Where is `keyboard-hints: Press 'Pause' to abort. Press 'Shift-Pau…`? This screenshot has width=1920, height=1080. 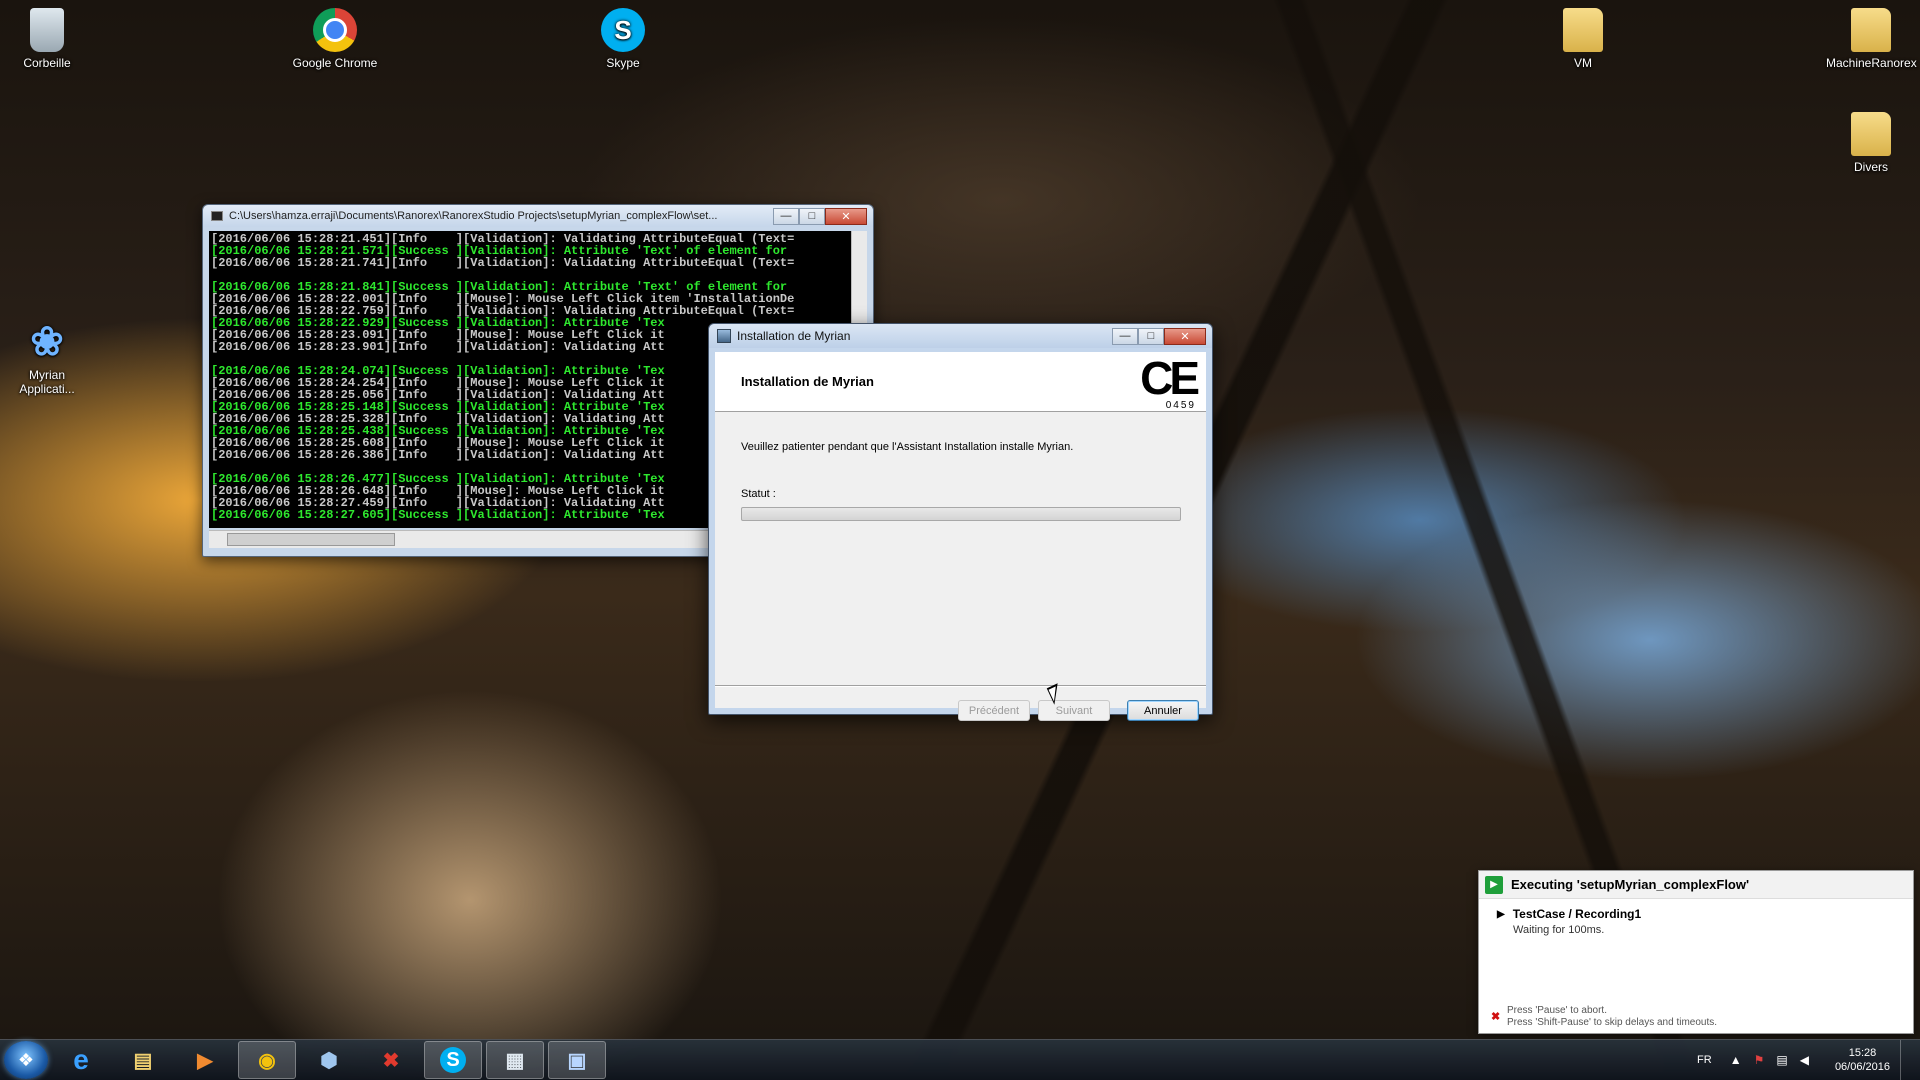 keyboard-hints: Press 'Pause' to abort. Press 'Shift-Pau… is located at coordinates (1612, 1017).